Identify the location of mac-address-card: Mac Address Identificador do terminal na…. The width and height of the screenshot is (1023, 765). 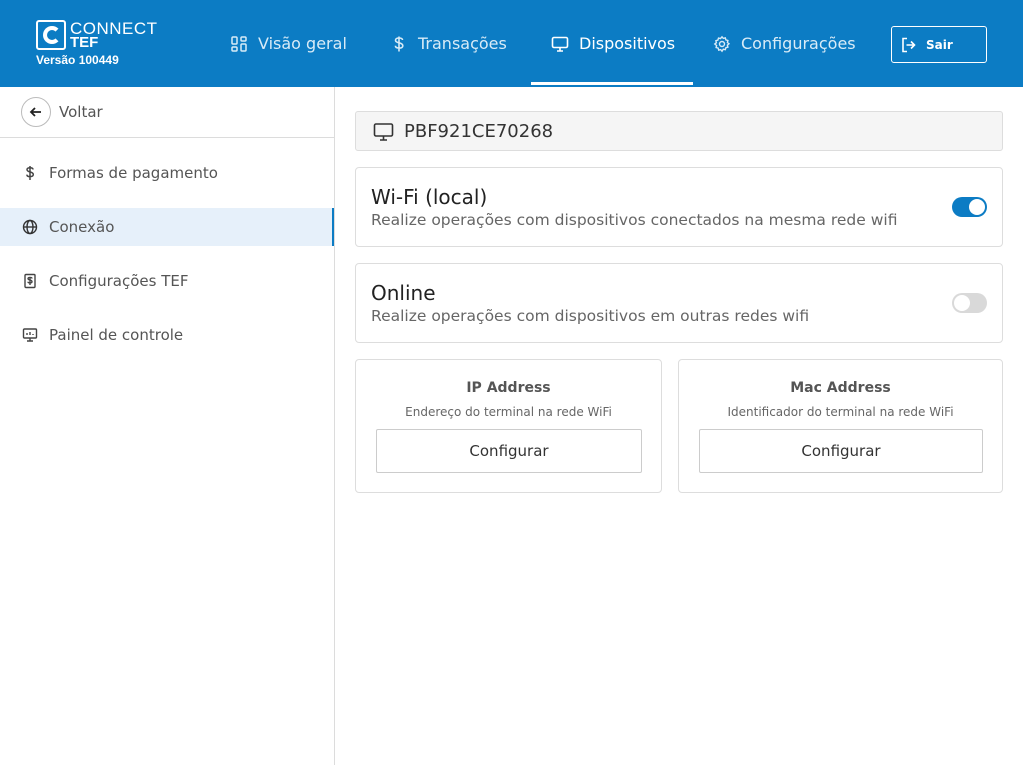
(840, 426).